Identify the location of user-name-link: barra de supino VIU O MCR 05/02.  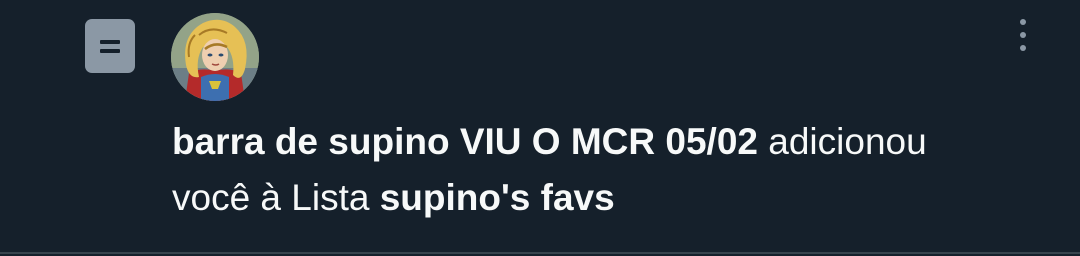
(465, 141).